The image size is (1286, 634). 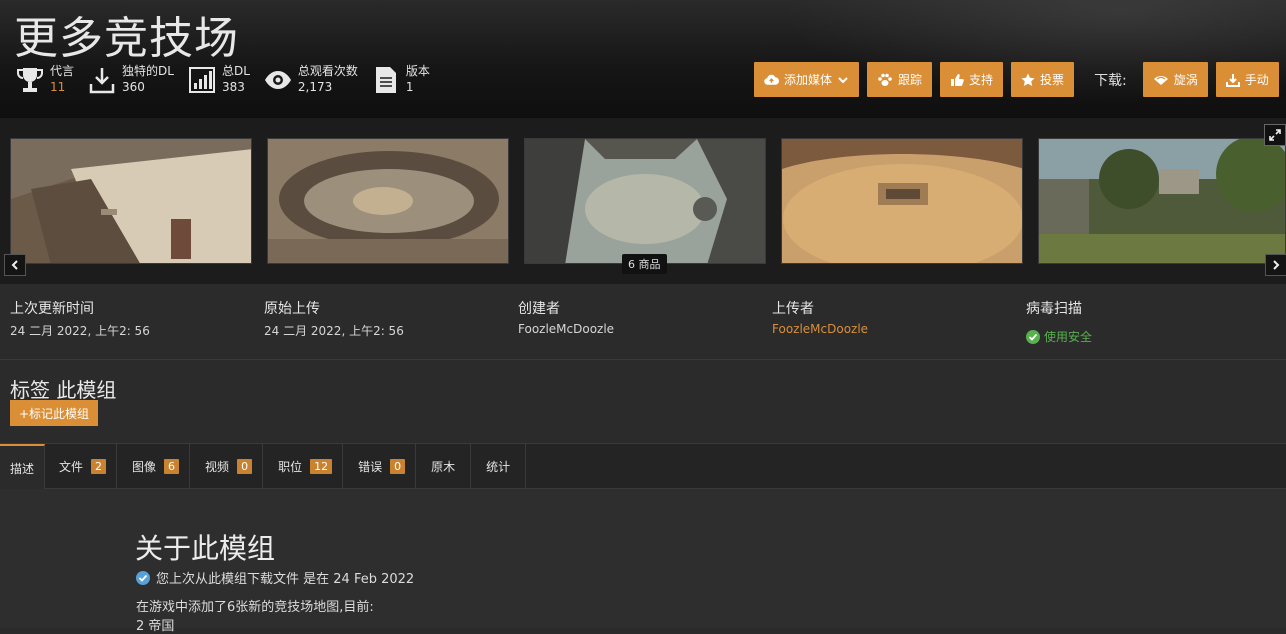 I want to click on last-updated: 上次更新时间 24 二月 2022, 上午2: 56, so click(x=80, y=318).